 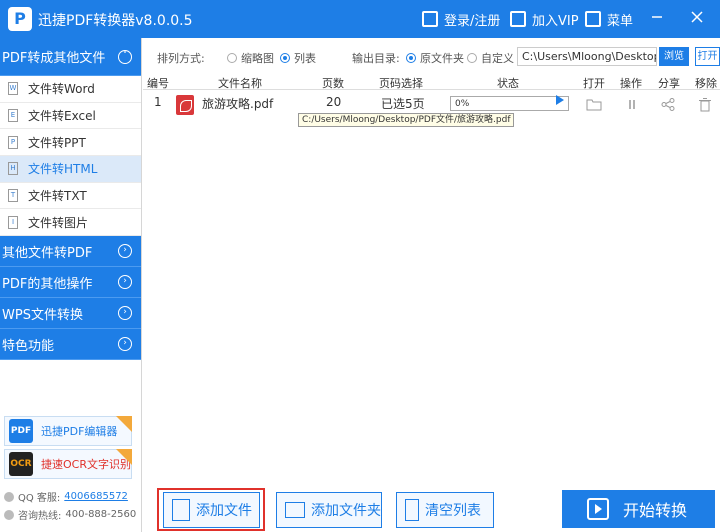 I want to click on ppt-file-icon: P, so click(x=13, y=142).